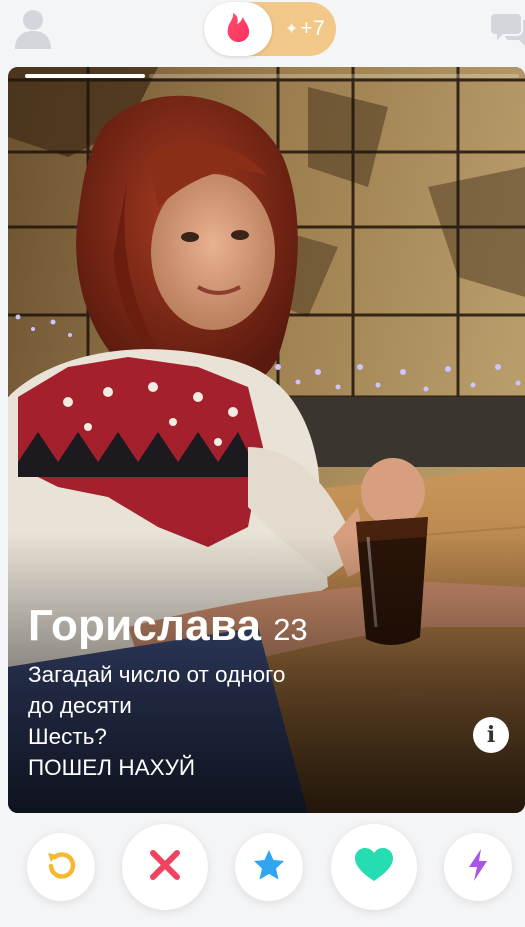 The width and height of the screenshot is (525, 927). I want to click on info-button: i, so click(491, 735).